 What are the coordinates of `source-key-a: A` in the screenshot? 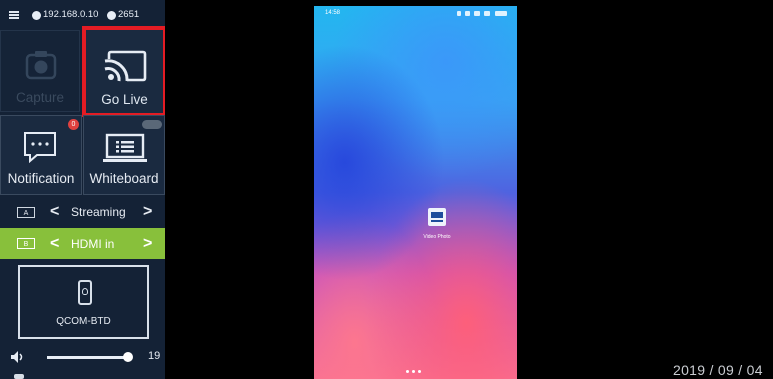 It's located at (26, 212).